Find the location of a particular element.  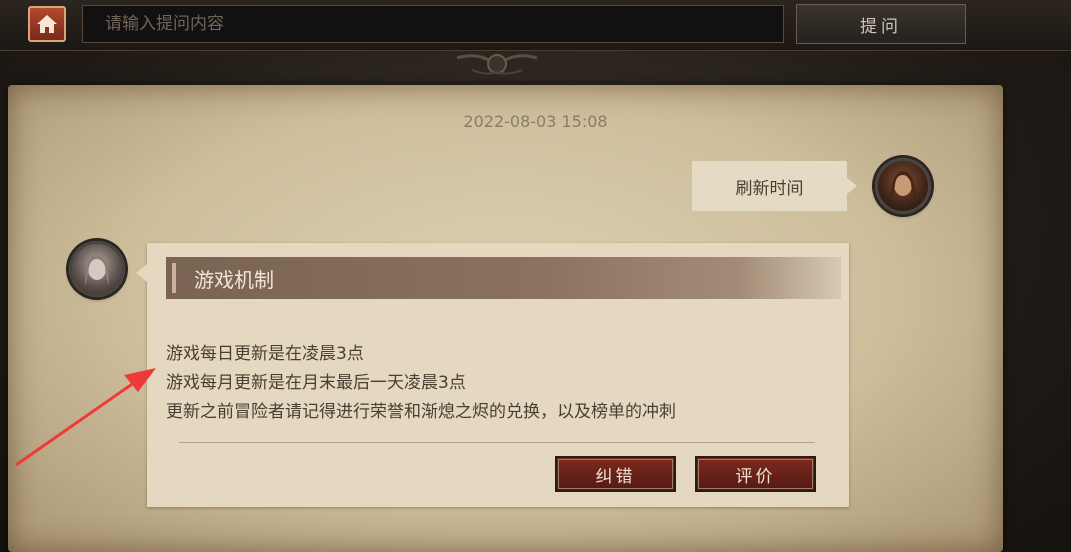

annotation-arrow-icon is located at coordinates (85, 417).